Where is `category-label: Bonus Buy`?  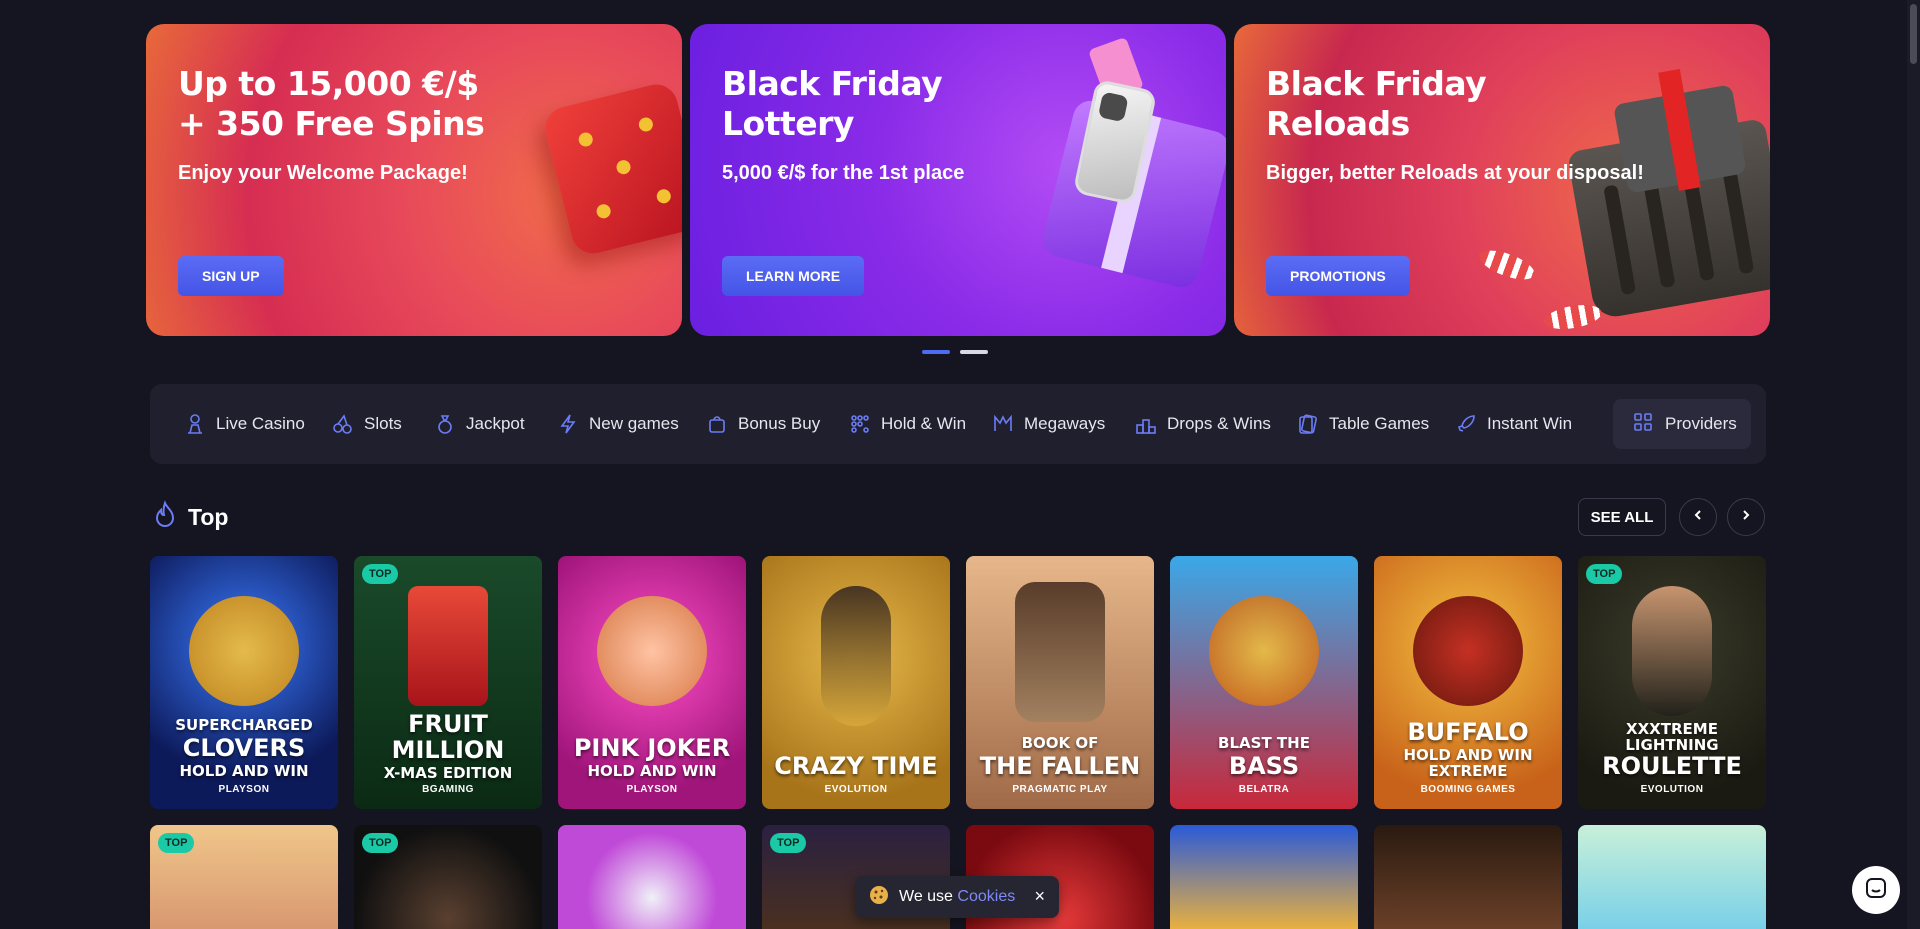
category-label: Bonus Buy is located at coordinates (779, 423).